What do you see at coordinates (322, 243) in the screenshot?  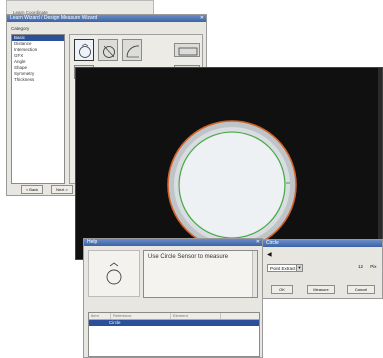 I see `dialog-titlebar: Circle` at bounding box center [322, 243].